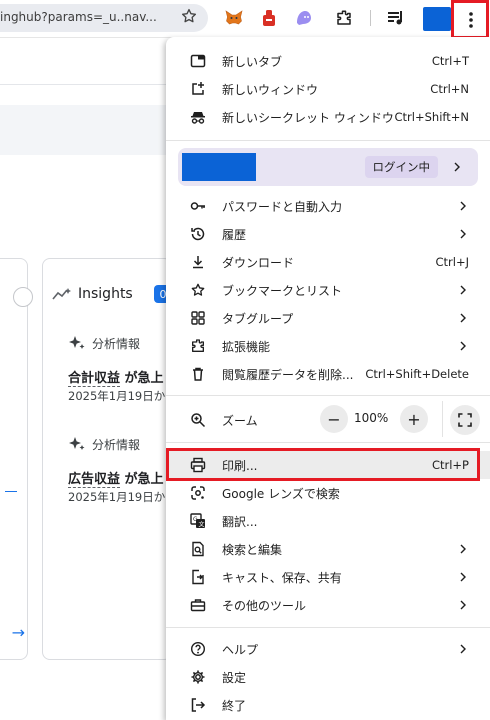 The height and width of the screenshot is (720, 490). I want to click on fullscreen-button, so click(465, 420).